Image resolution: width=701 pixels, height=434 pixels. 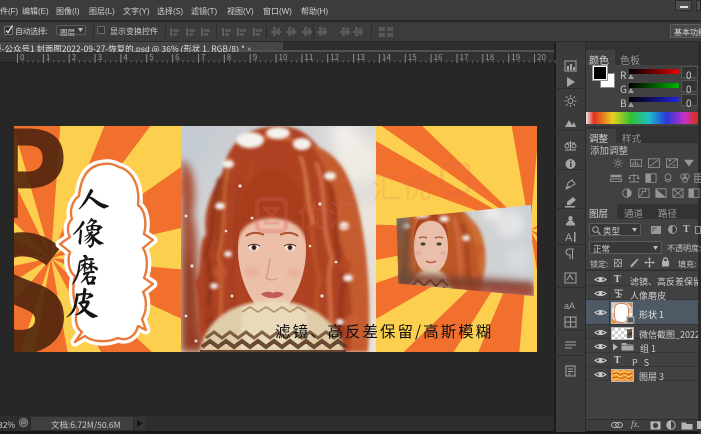 I want to click on svg-text: 像, so click(x=88, y=232).